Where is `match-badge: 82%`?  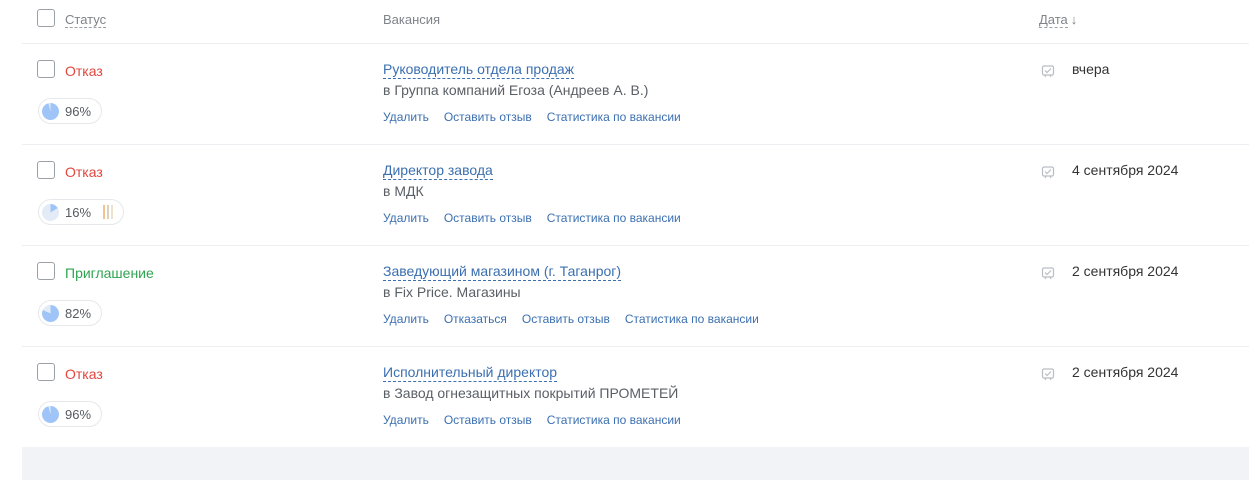 match-badge: 82% is located at coordinates (70, 313).